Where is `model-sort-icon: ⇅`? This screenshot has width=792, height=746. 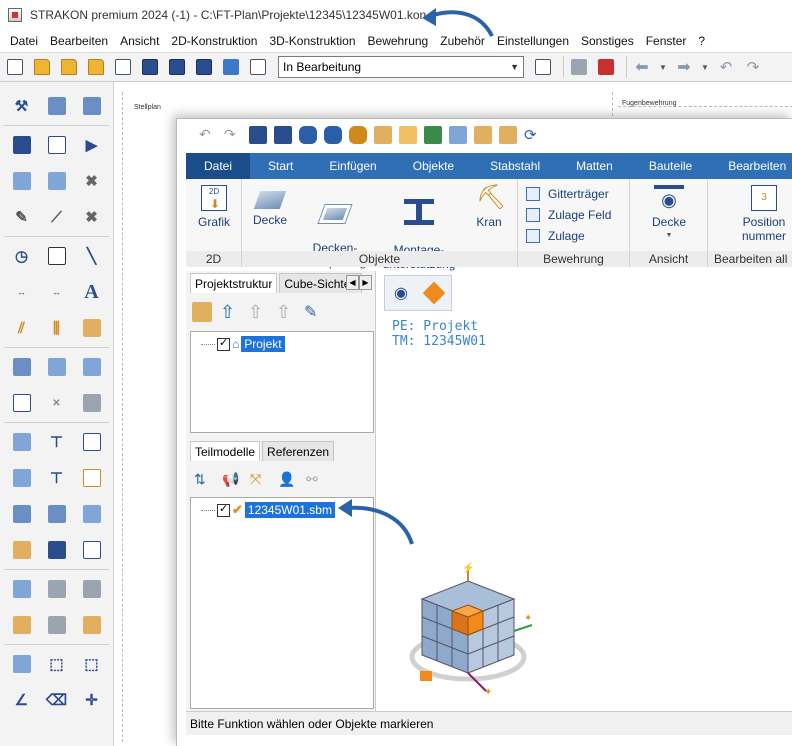
model-sort-icon: ⇅ is located at coordinates (204, 480).